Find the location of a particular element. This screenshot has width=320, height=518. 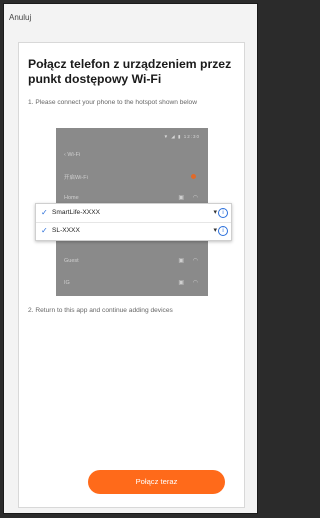

wifi-network-item: ✓ SmartLife-XXXX ▾ i is located at coordinates (133, 213).